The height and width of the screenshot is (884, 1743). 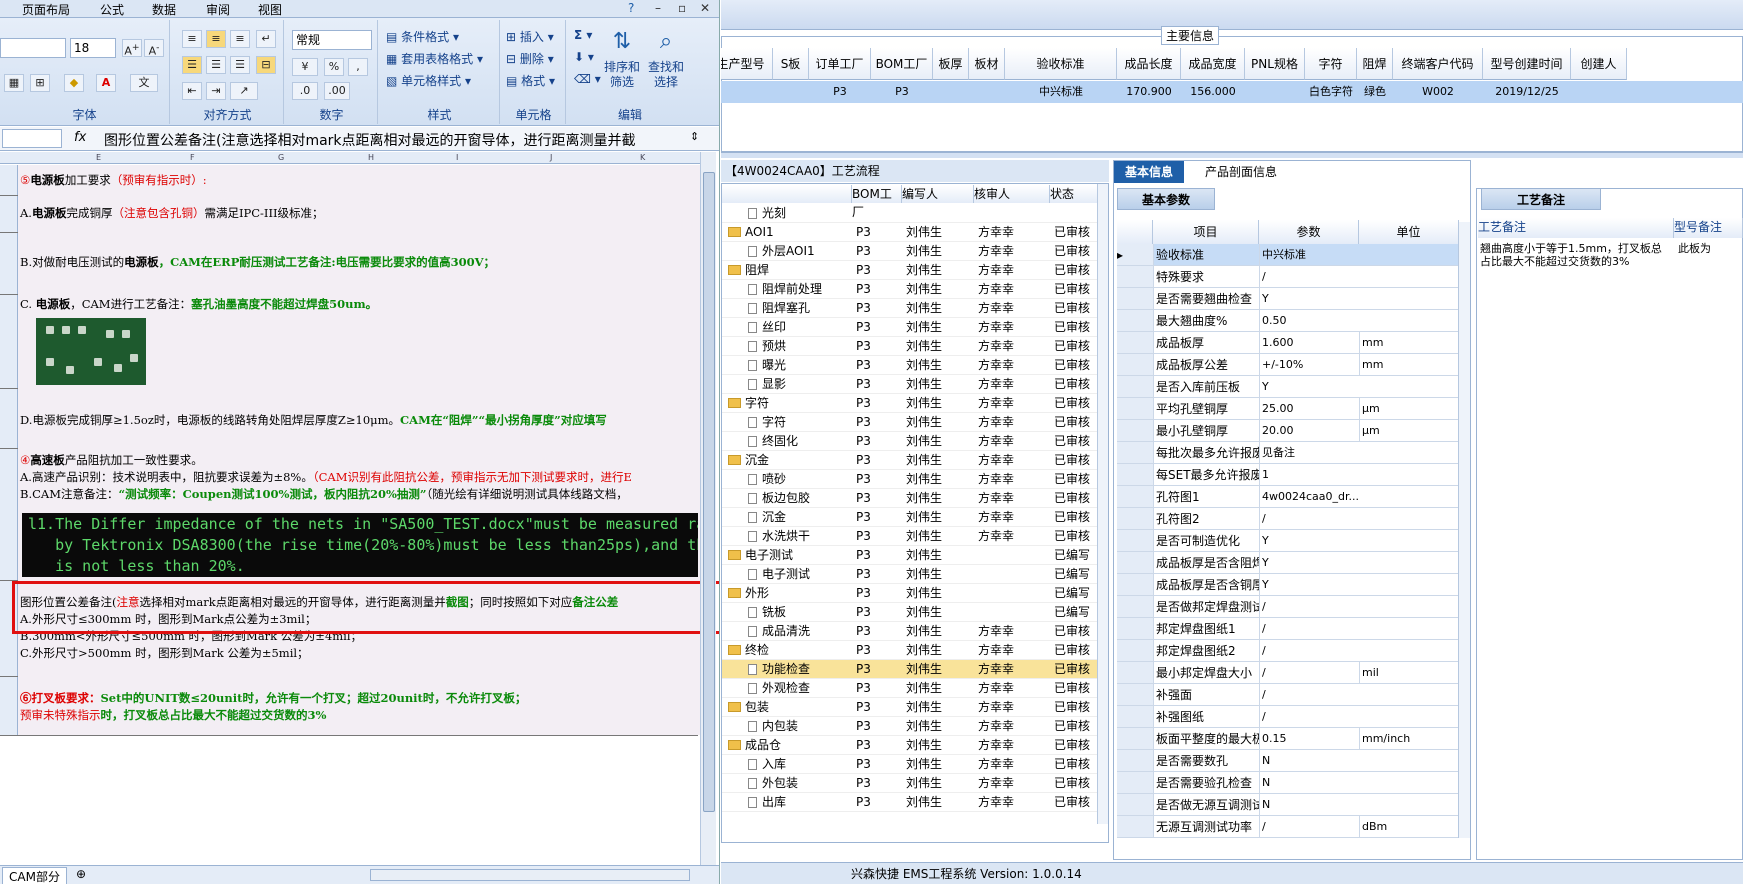 I want to click on grid-column-header: 阻焊, so click(x=1375, y=64).